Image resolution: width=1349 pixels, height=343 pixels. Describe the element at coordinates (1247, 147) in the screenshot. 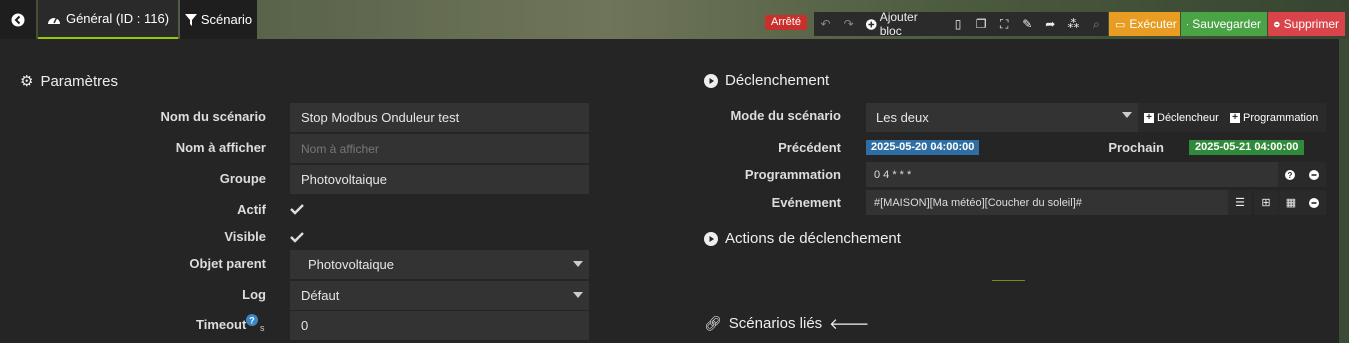

I see `next-date-badge: 2025-05-21 04:00:00` at that location.